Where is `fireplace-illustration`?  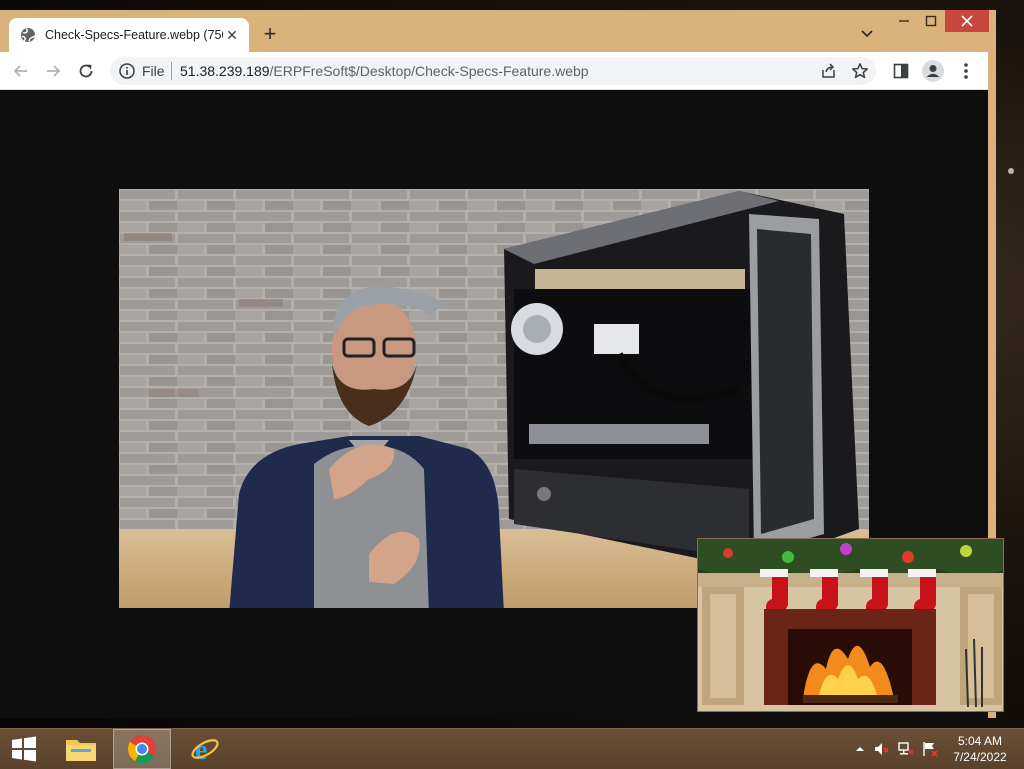 fireplace-illustration is located at coordinates (850, 625).